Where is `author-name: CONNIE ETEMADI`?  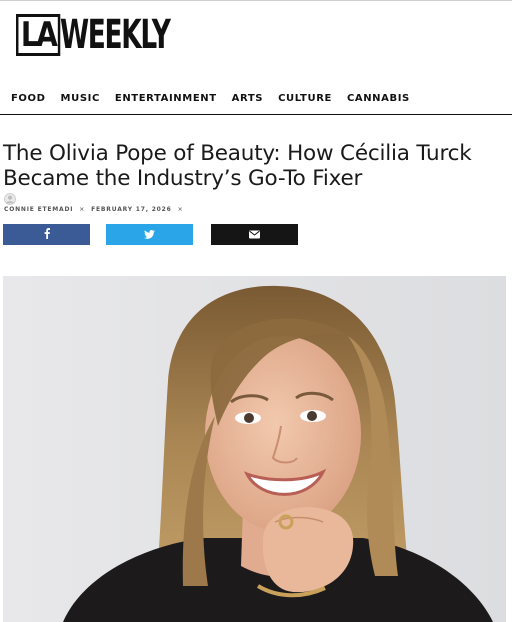 author-name: CONNIE ETEMADI is located at coordinates (38, 209).